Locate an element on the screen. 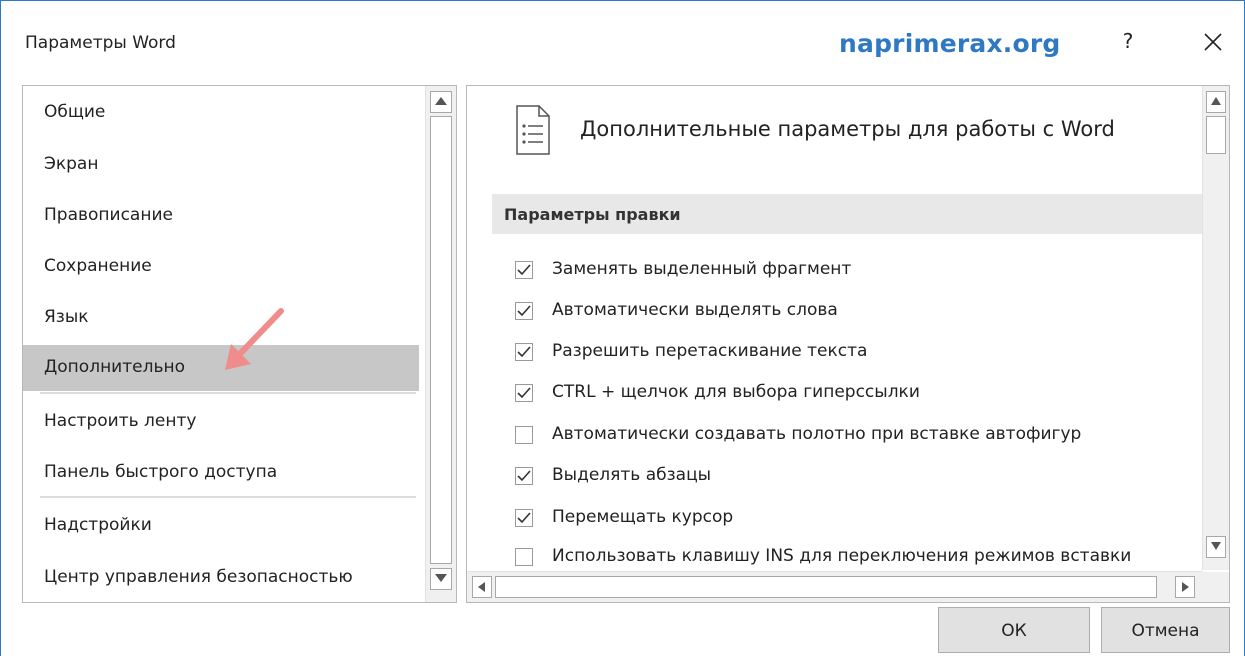 Image resolution: width=1245 pixels, height=656 pixels. option-smart-paragraph-select: Выделять абзацы is located at coordinates (860, 476).